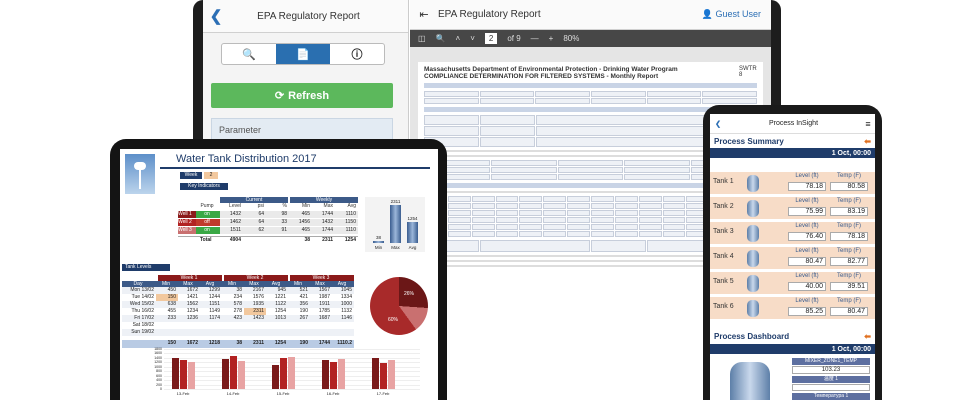  Describe the element at coordinates (868, 124) in the screenshot. I see `menu-icon: ≡` at that location.